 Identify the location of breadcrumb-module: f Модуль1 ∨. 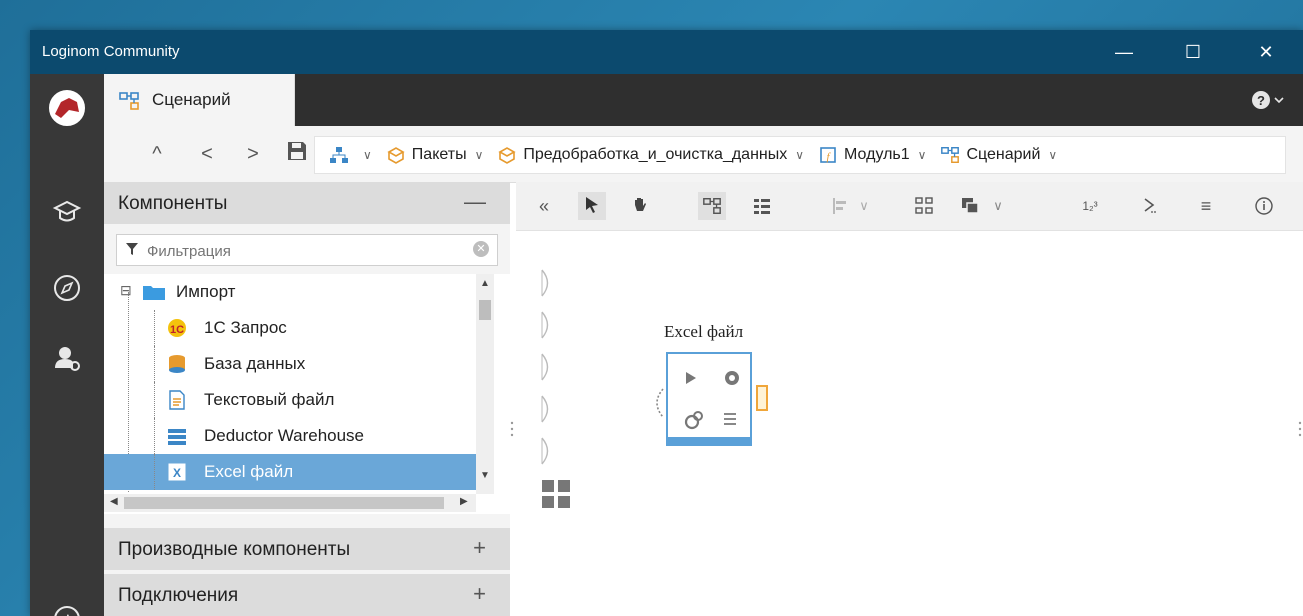
(872, 155).